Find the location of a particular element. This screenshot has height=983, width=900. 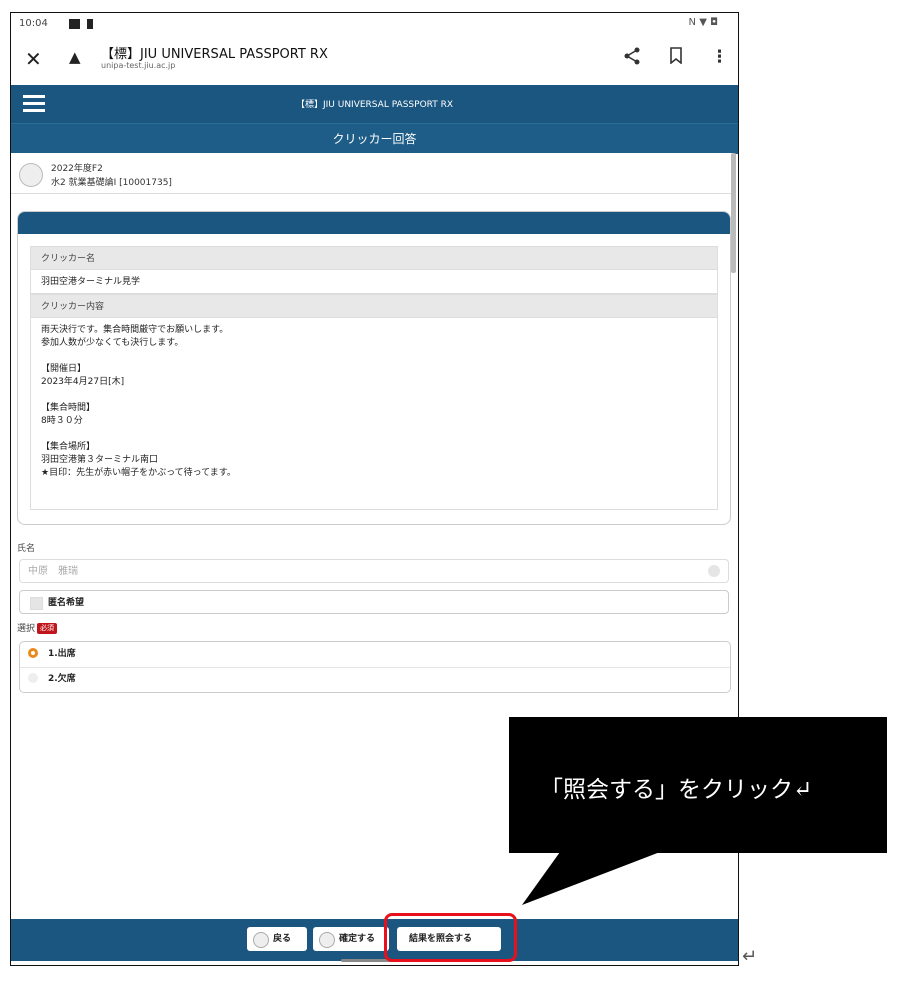

callout-shape is located at coordinates (698, 811).